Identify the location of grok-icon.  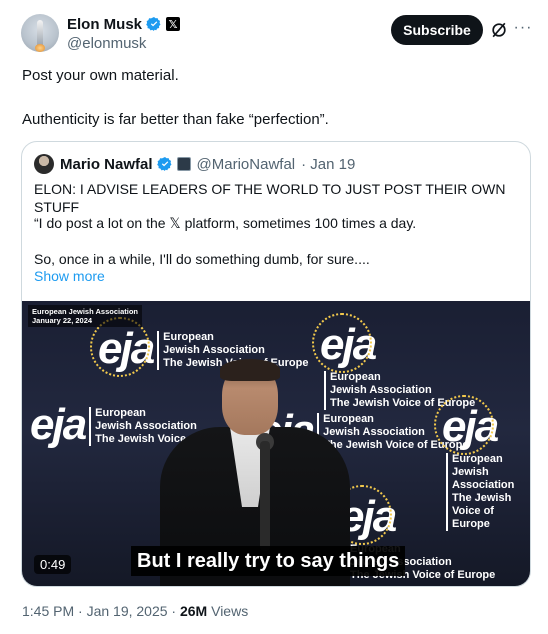
(499, 30).